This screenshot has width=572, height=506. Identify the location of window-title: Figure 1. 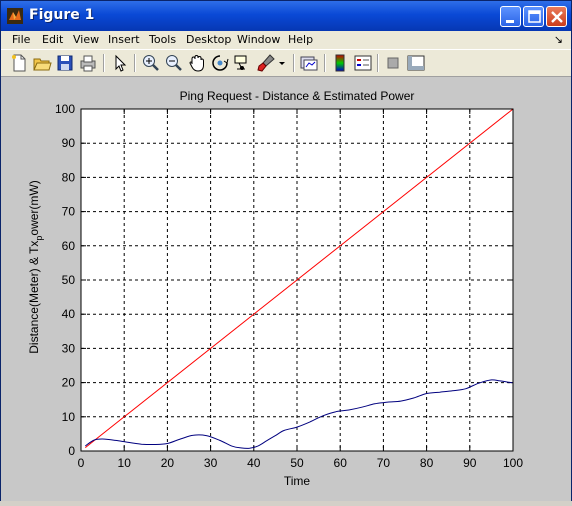
(62, 15).